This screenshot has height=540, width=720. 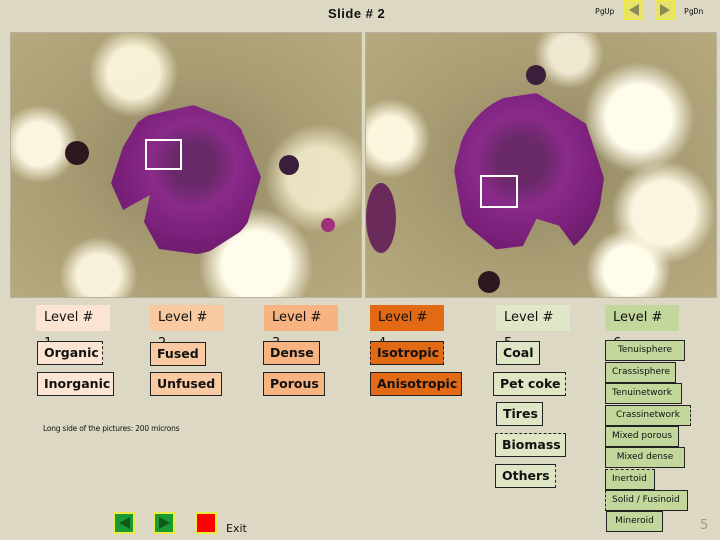 I want to click on option-fused: Fused, so click(x=178, y=354).